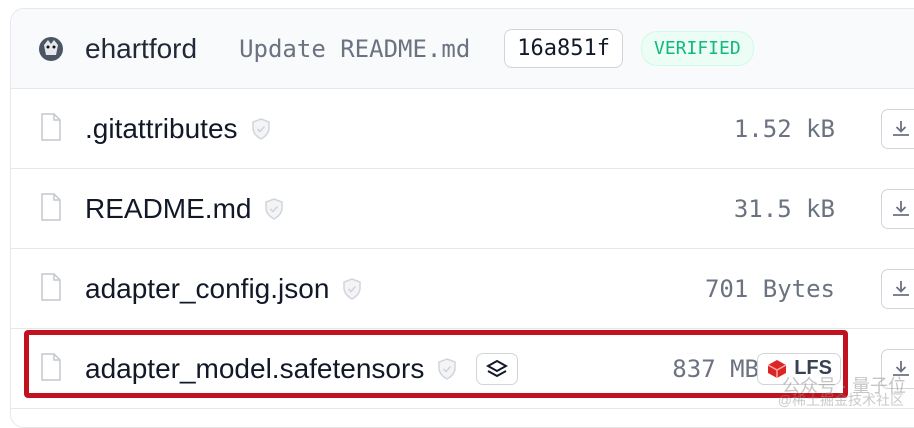  What do you see at coordinates (784, 128) in the screenshot?
I see `file-size: 1.52 kB` at bounding box center [784, 128].